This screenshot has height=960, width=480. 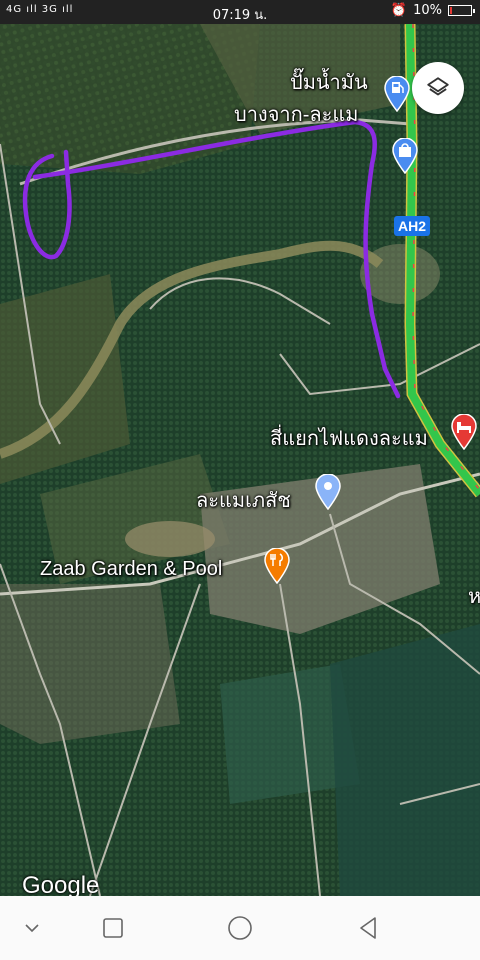 What do you see at coordinates (399, 10) in the screenshot?
I see `alarm-icon: ⏰` at bounding box center [399, 10].